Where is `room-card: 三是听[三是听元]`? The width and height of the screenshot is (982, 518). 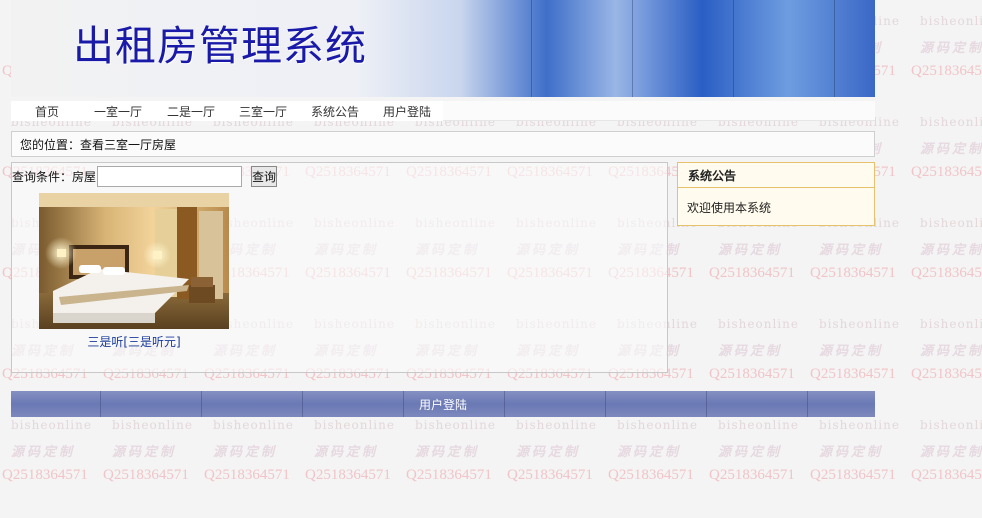
room-card: 三是听[三是听元] is located at coordinates (134, 271).